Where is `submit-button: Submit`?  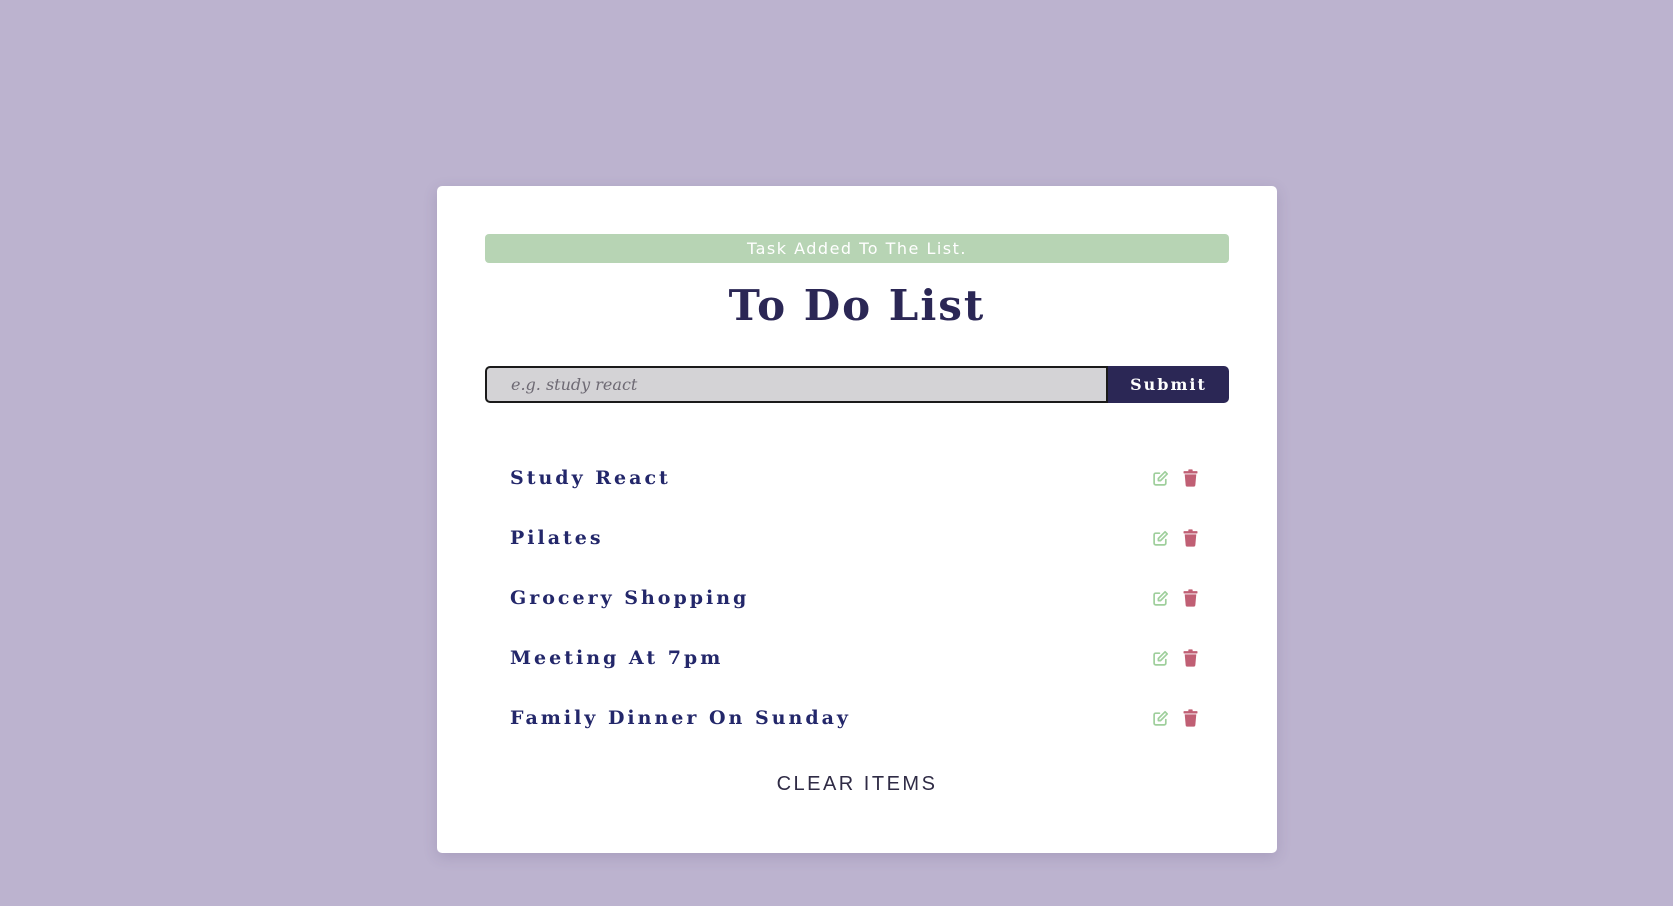 submit-button: Submit is located at coordinates (1168, 384).